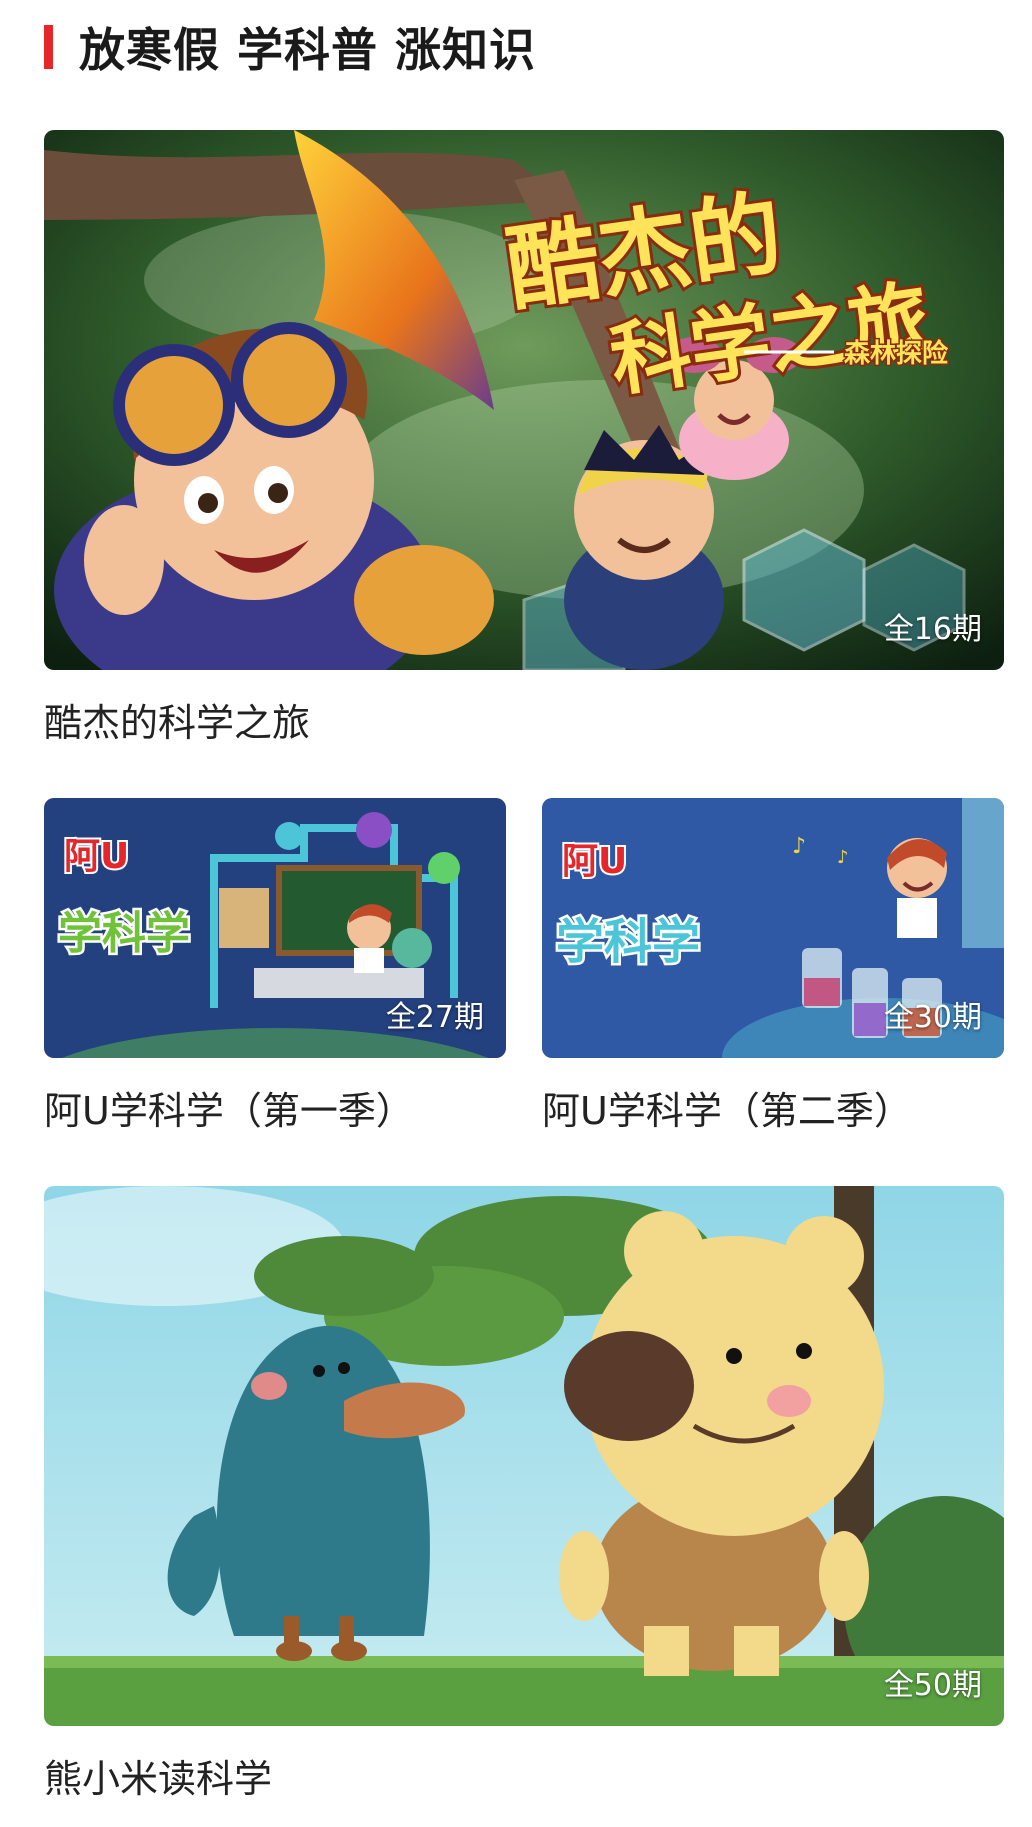 This screenshot has width=1032, height=1827. Describe the element at coordinates (524, 1775) in the screenshot. I see `video-title: 熊小米读科学` at that location.